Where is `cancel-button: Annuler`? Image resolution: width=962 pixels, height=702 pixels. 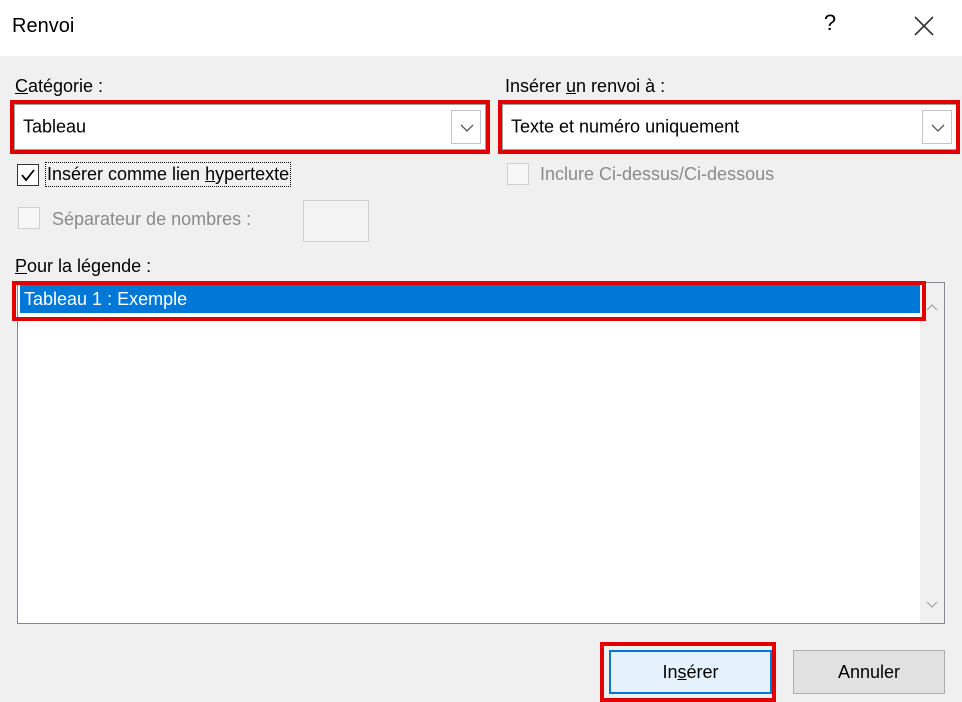
cancel-button: Annuler is located at coordinates (869, 672).